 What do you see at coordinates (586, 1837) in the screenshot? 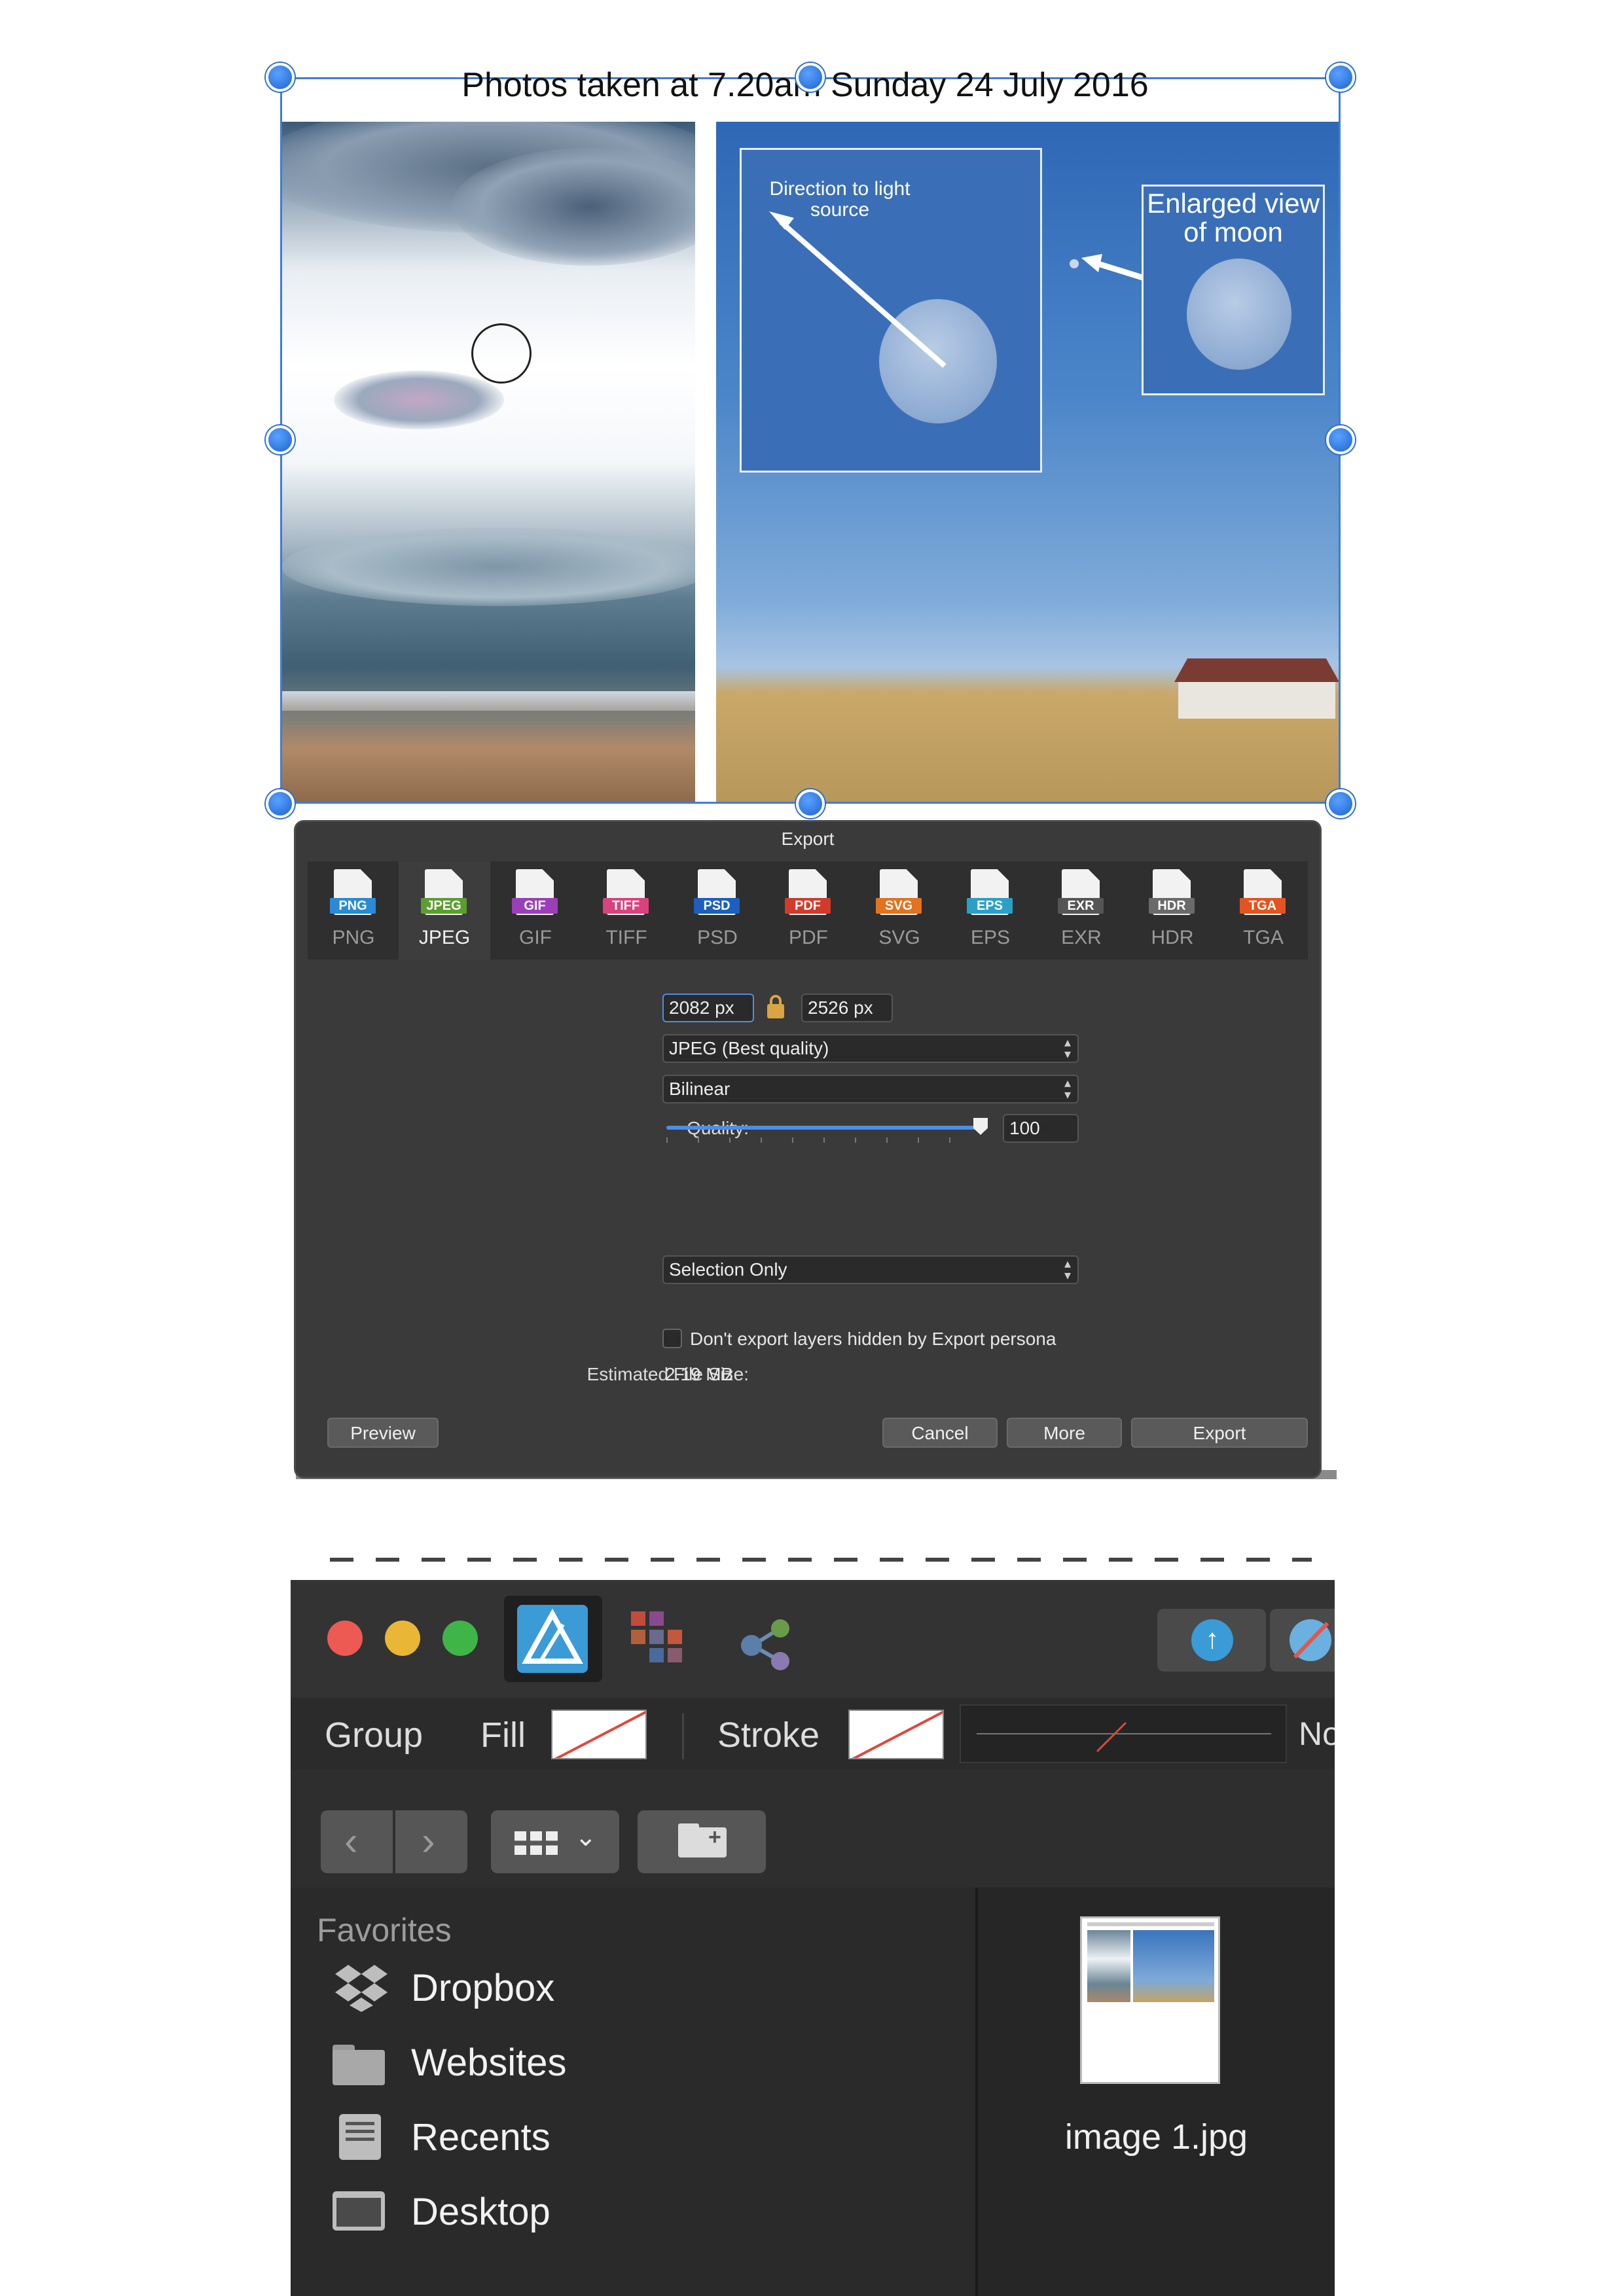
I see `chevron-down-icon: ⌄` at bounding box center [586, 1837].